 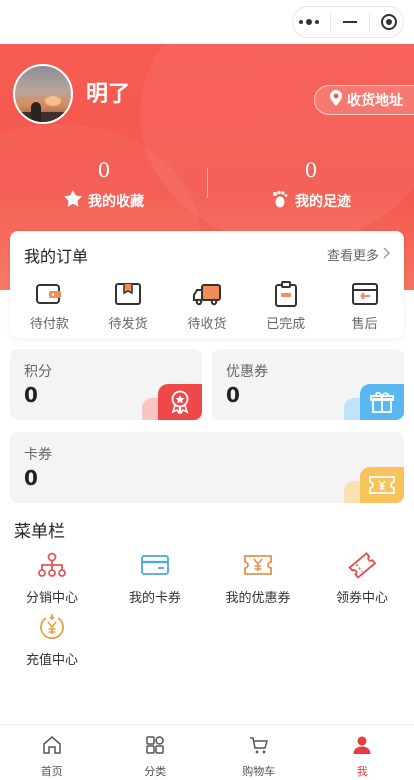 I want to click on nav-item-label: 购物车, so click(x=259, y=771).